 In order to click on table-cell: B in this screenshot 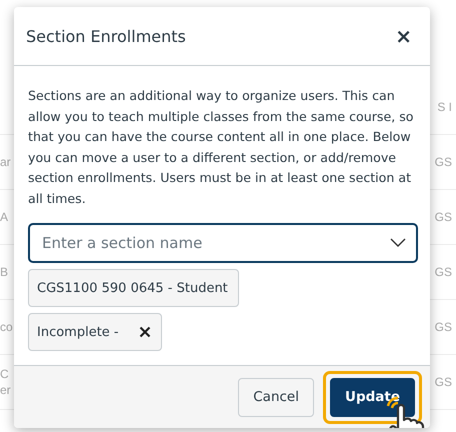, I will do `click(4, 272)`.